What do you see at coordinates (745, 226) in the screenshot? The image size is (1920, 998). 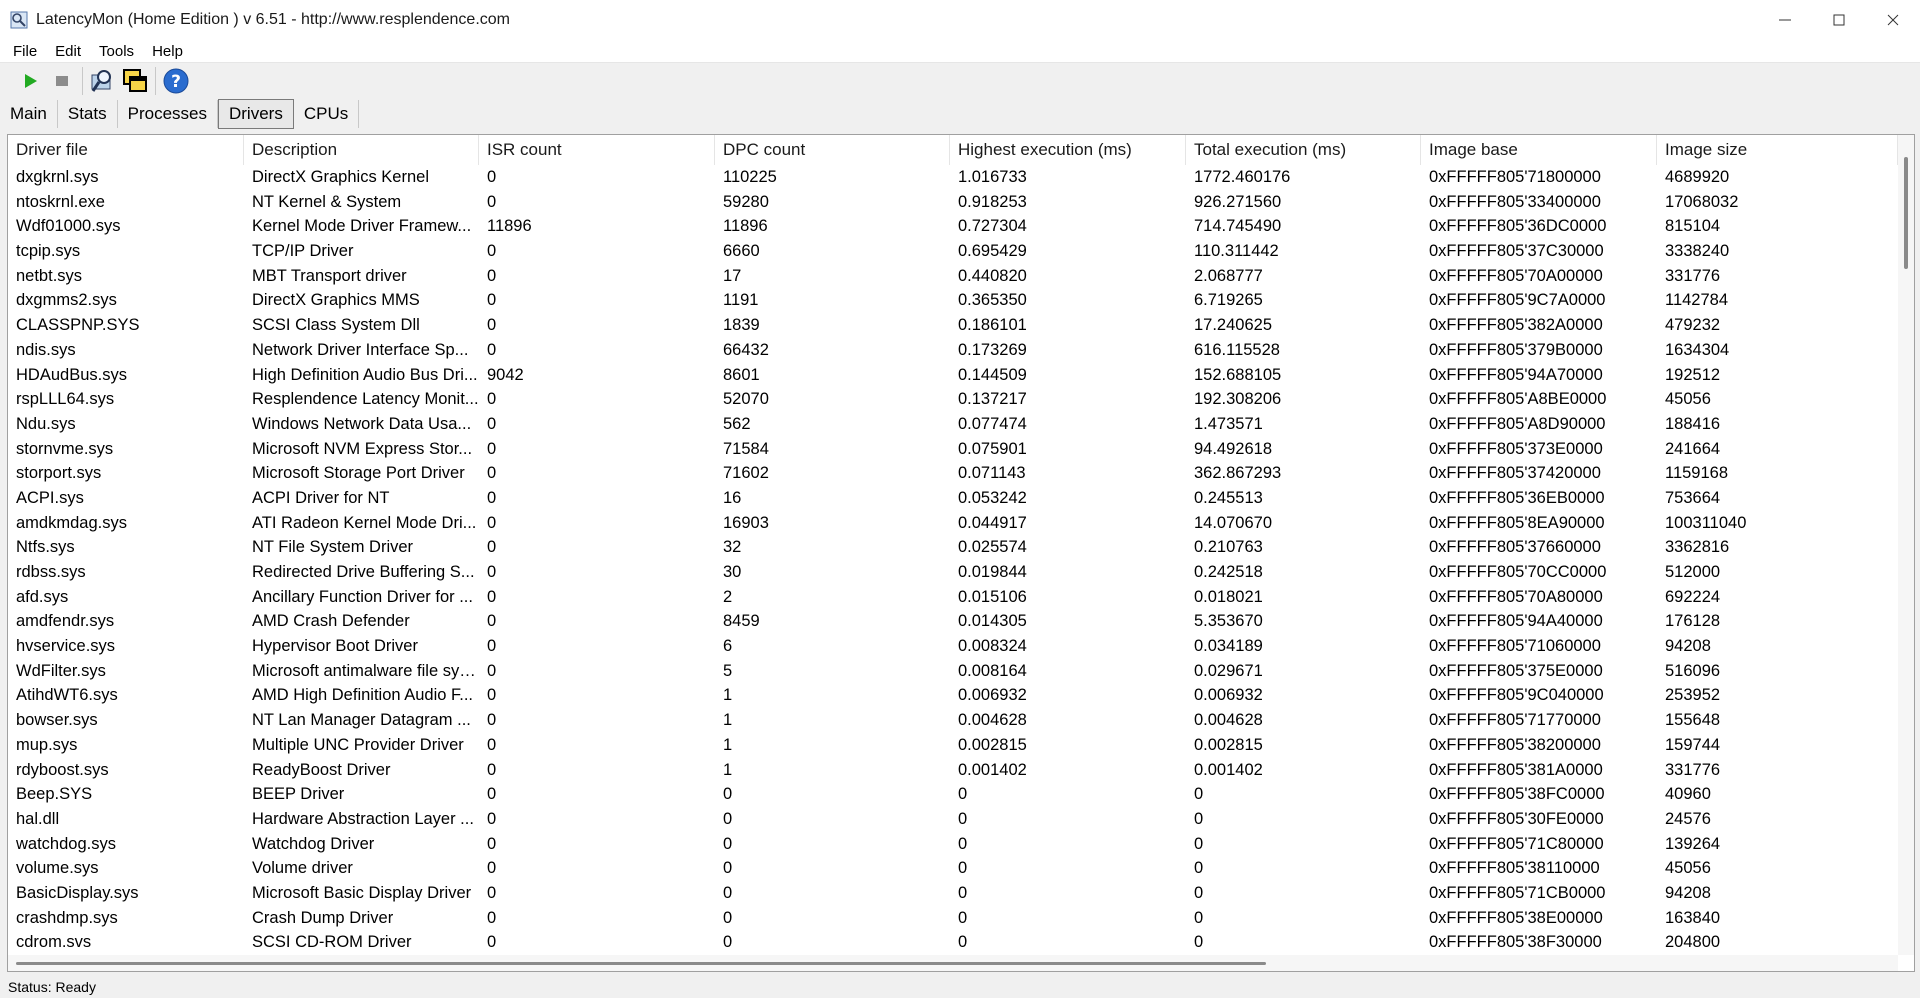 I see `dpc-count-cell: 11896` at bounding box center [745, 226].